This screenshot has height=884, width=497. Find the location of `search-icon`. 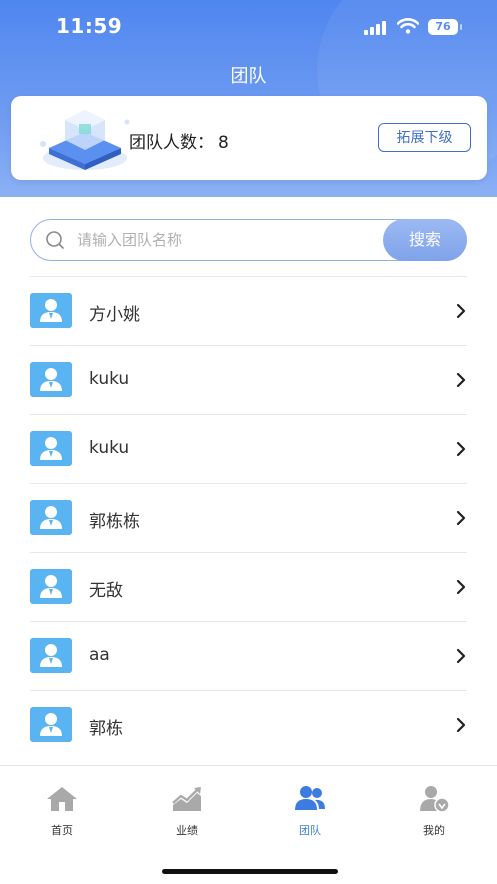

search-icon is located at coordinates (55, 240).